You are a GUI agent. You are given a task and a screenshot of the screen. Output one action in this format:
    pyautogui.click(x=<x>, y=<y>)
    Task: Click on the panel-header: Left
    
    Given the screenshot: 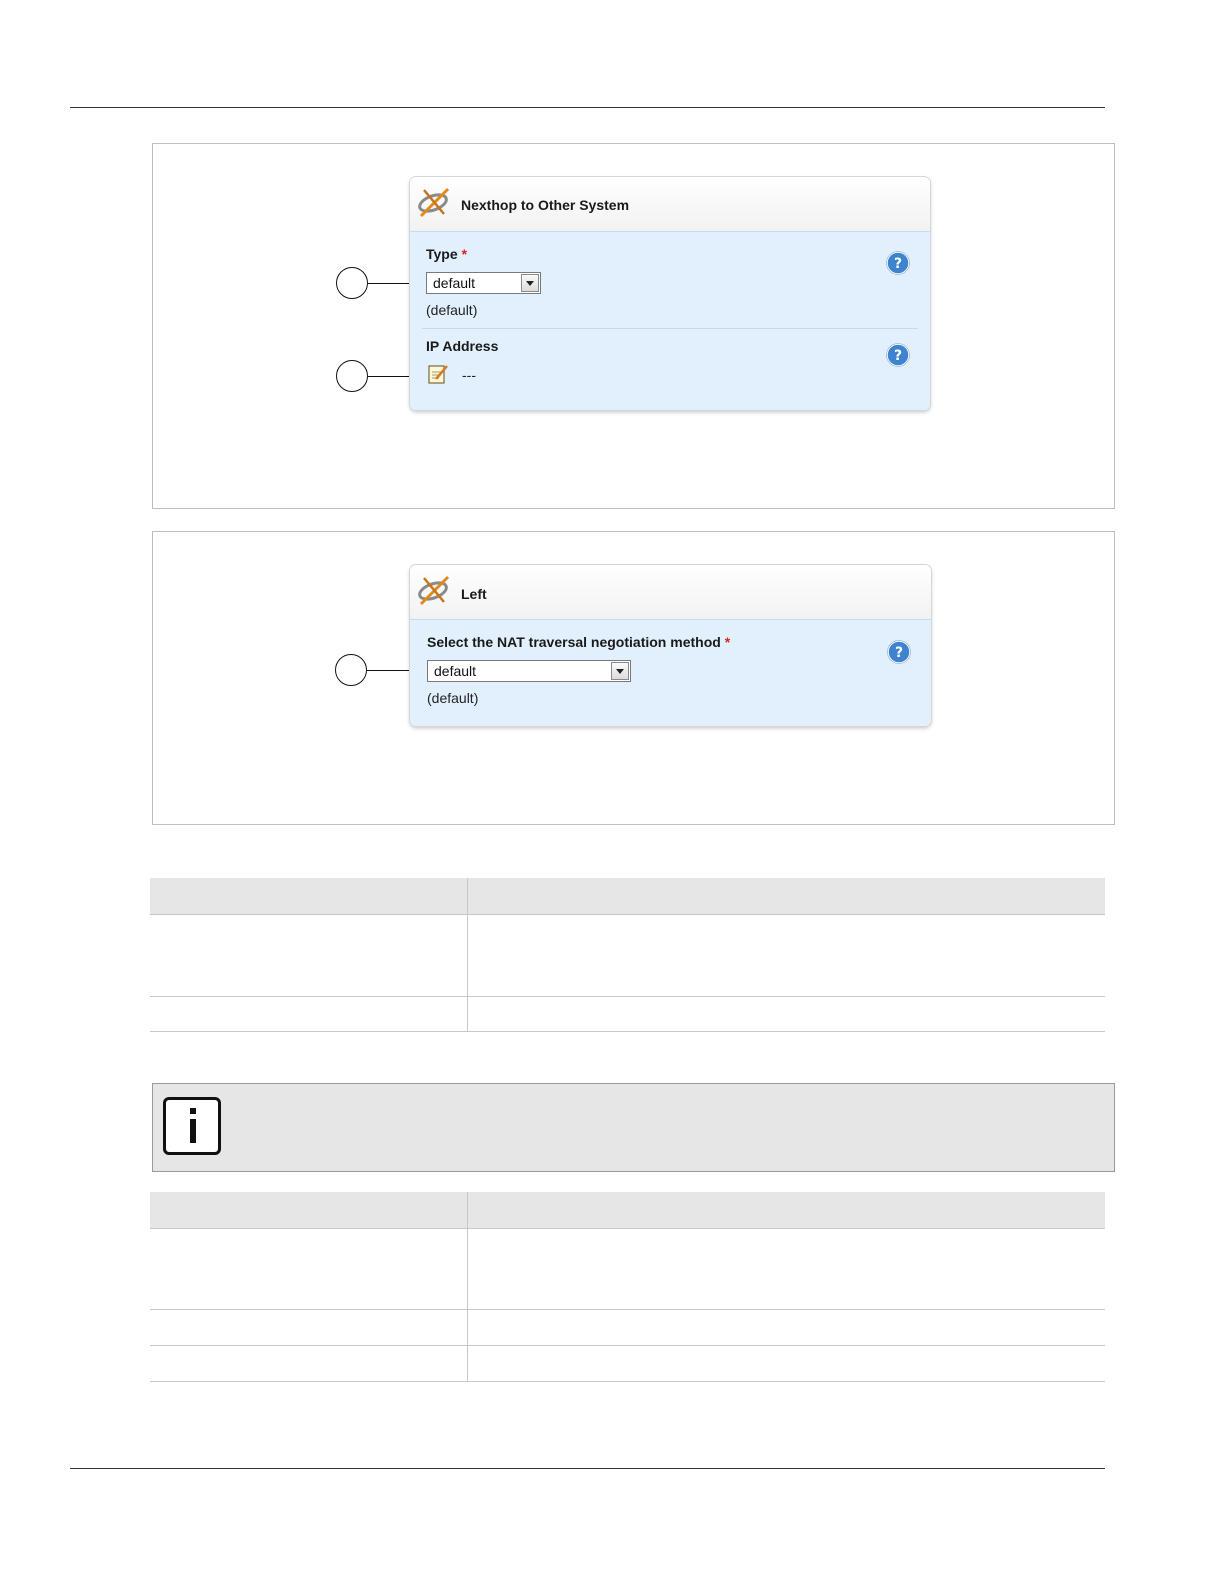 What is the action you would take?
    pyautogui.click(x=670, y=592)
    